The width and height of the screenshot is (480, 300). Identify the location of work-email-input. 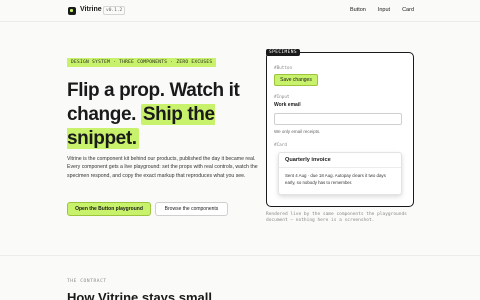
(338, 119).